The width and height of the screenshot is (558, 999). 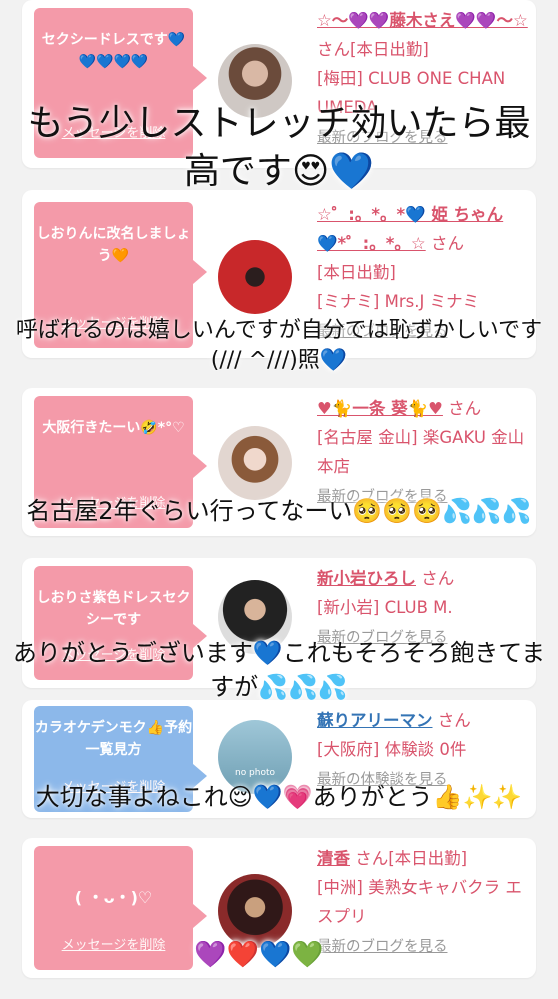 What do you see at coordinates (255, 773) in the screenshot?
I see `no-photo-label: no photo` at bounding box center [255, 773].